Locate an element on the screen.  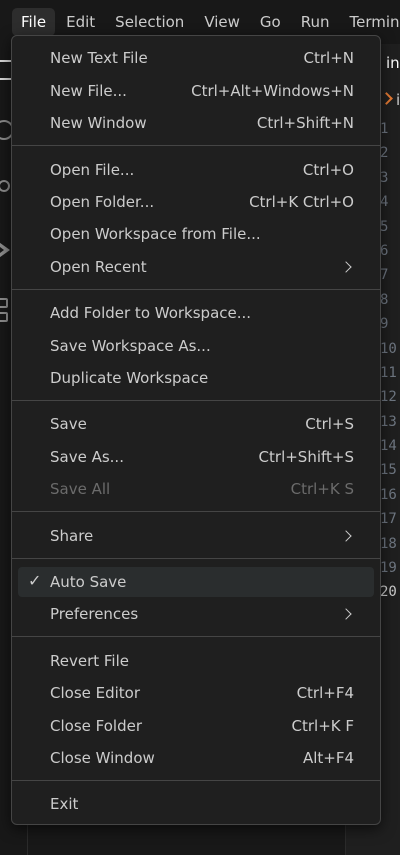
menu-item-open-file: Open File... Ctrl+O is located at coordinates (196, 170).